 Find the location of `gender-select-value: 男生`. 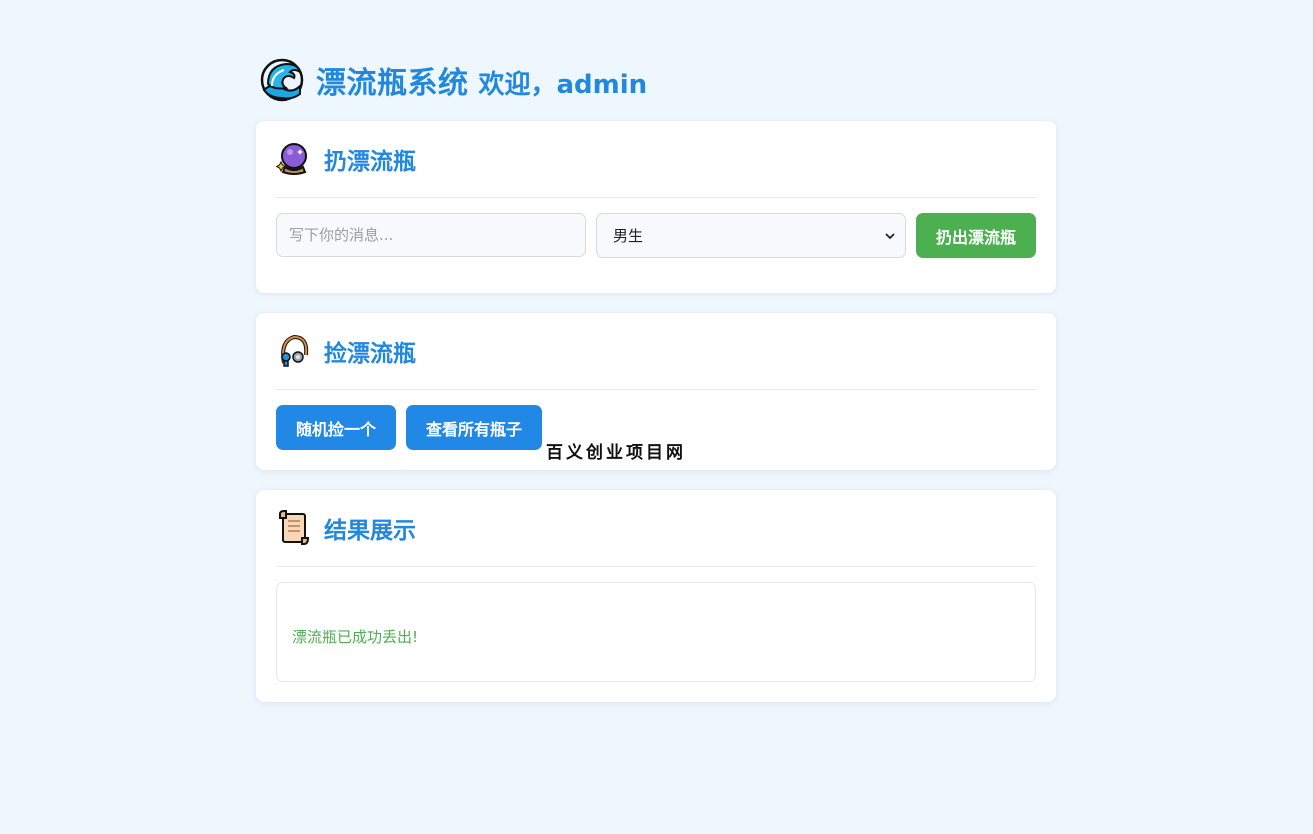

gender-select-value: 男生 is located at coordinates (628, 236).